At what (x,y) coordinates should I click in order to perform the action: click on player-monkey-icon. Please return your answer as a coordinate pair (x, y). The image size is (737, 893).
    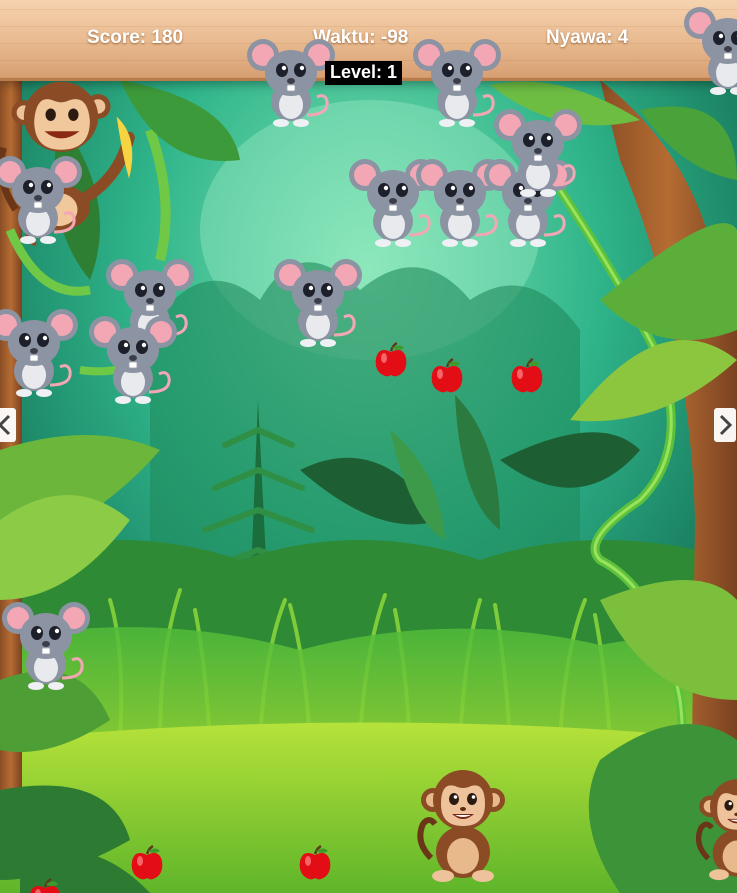
    Looking at the image, I should click on (463, 823).